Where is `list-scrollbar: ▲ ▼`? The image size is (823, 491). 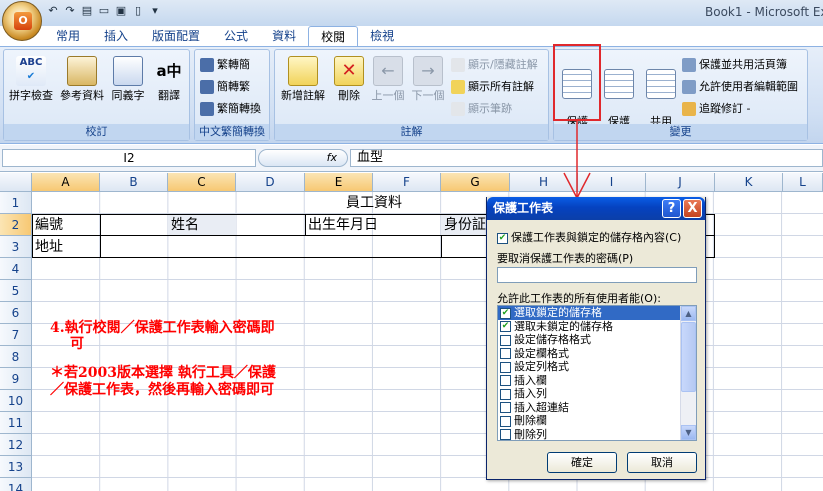 list-scrollbar: ▲ ▼ is located at coordinates (688, 373).